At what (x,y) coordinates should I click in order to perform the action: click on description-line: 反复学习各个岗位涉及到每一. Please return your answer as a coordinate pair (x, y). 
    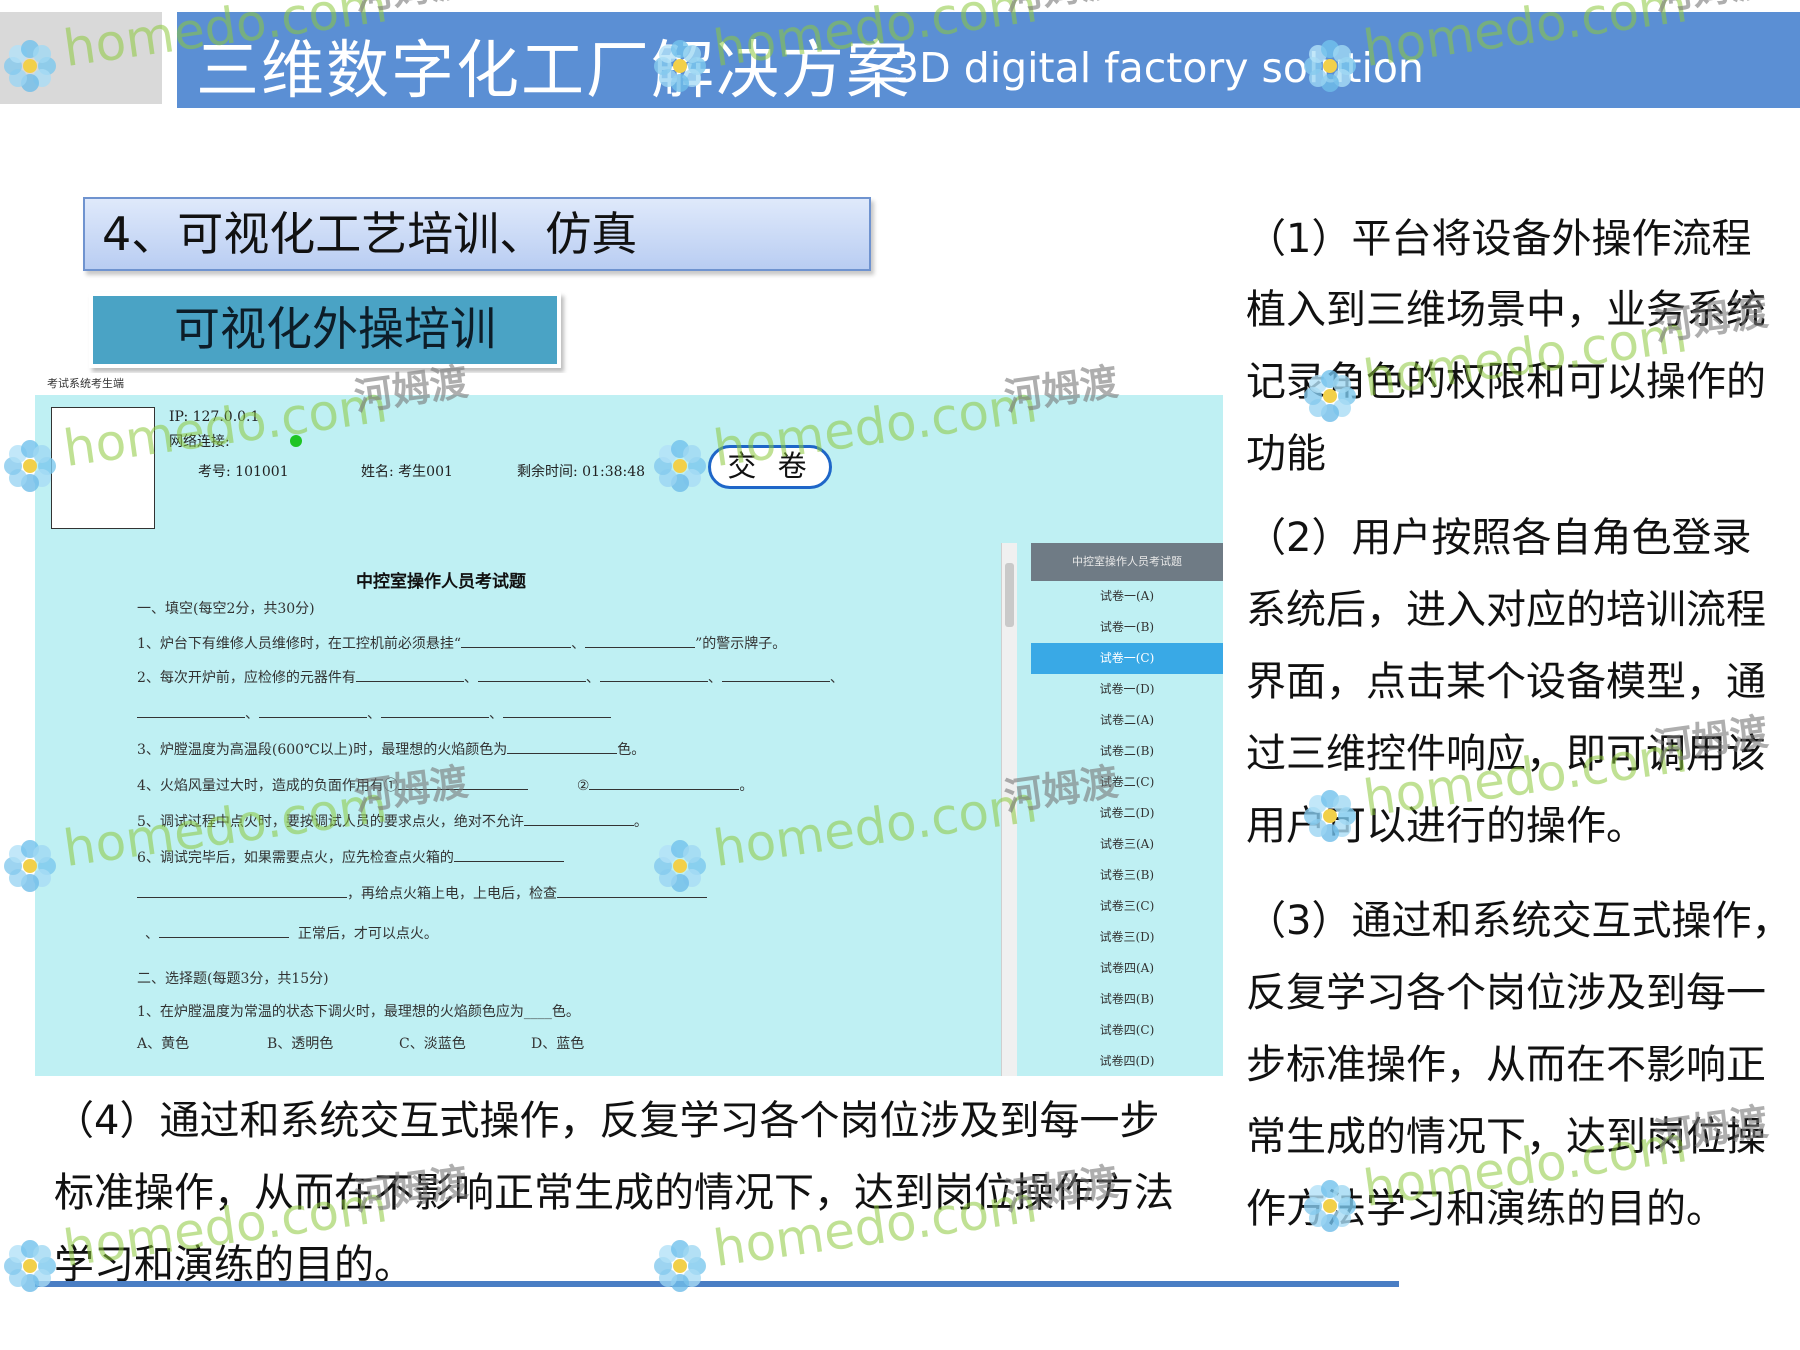
    Looking at the image, I should click on (1506, 993).